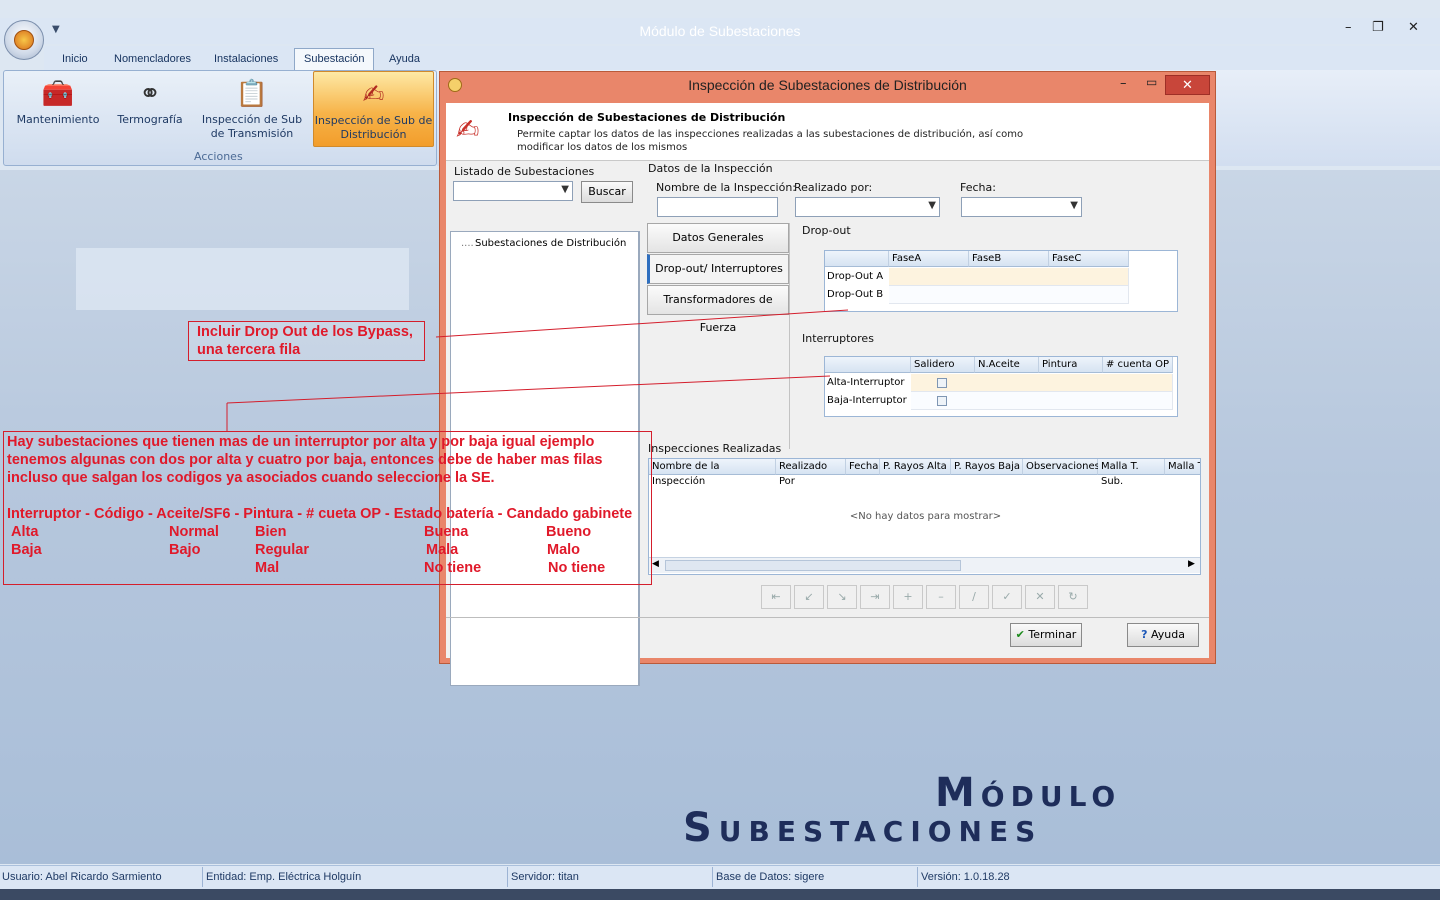  Describe the element at coordinates (82, 877) in the screenshot. I see `status-usuario: Usuario: Abel Ricardo Sarmiento` at that location.